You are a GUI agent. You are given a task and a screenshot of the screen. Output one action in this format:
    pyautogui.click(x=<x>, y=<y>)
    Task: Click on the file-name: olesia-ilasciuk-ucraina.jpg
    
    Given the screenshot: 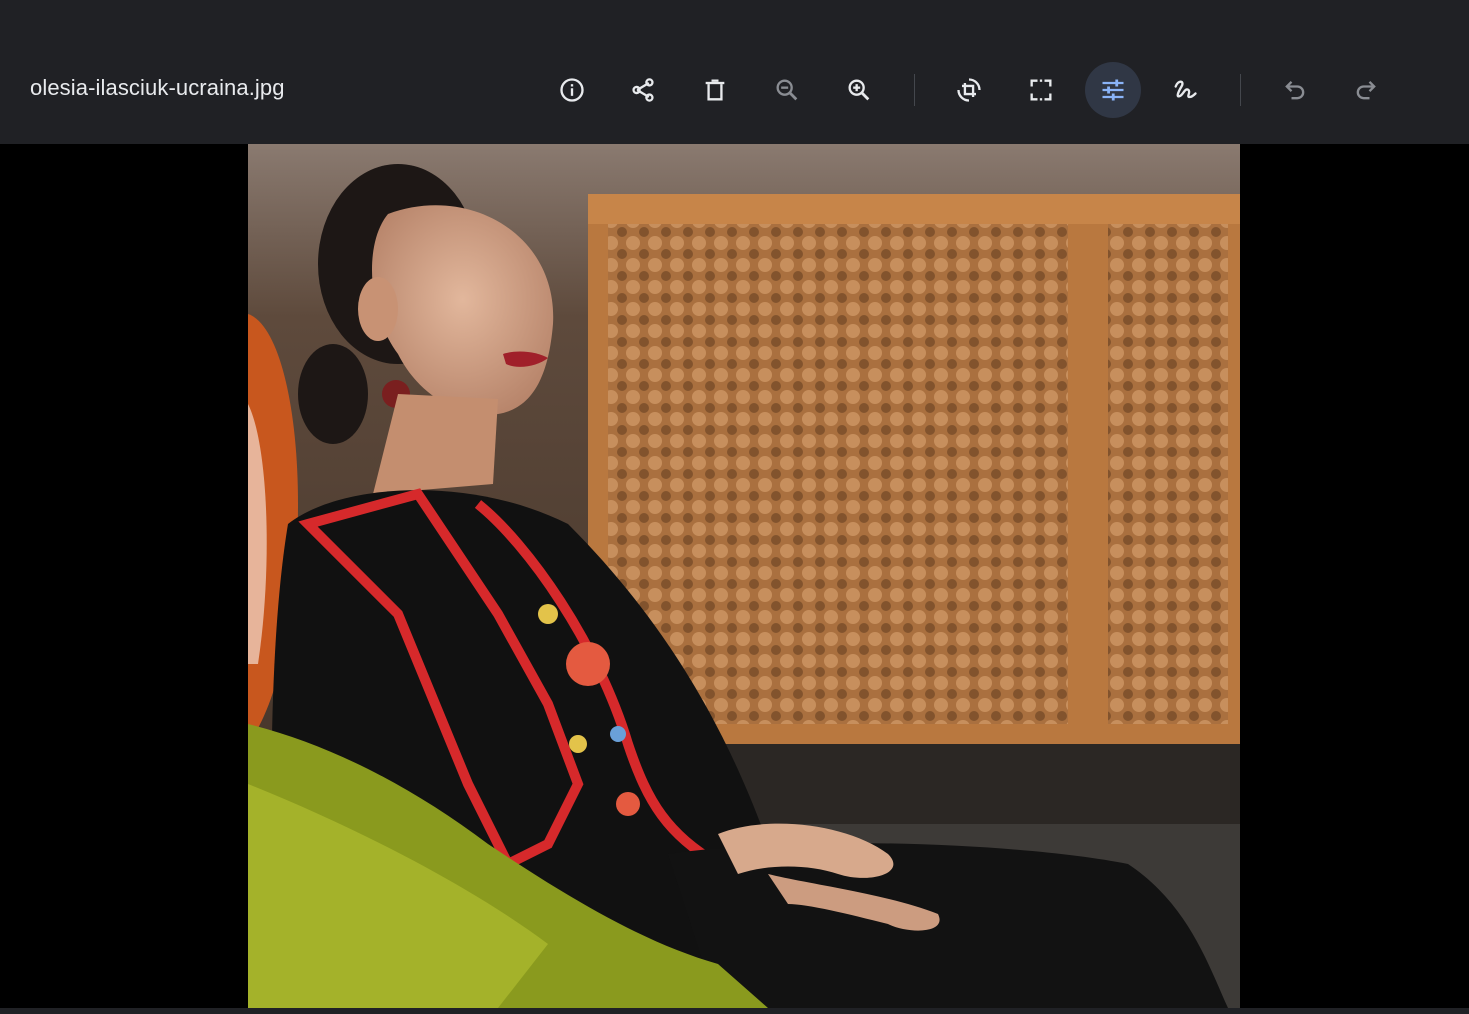 What is the action you would take?
    pyautogui.click(x=157, y=87)
    